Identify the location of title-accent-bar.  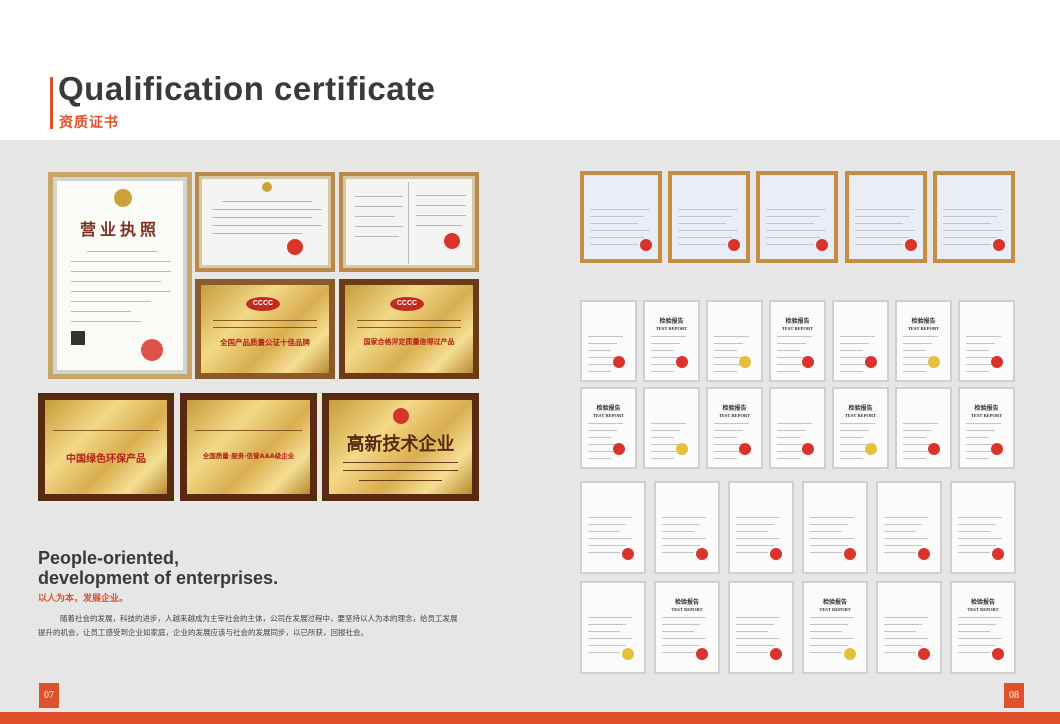
(51, 103).